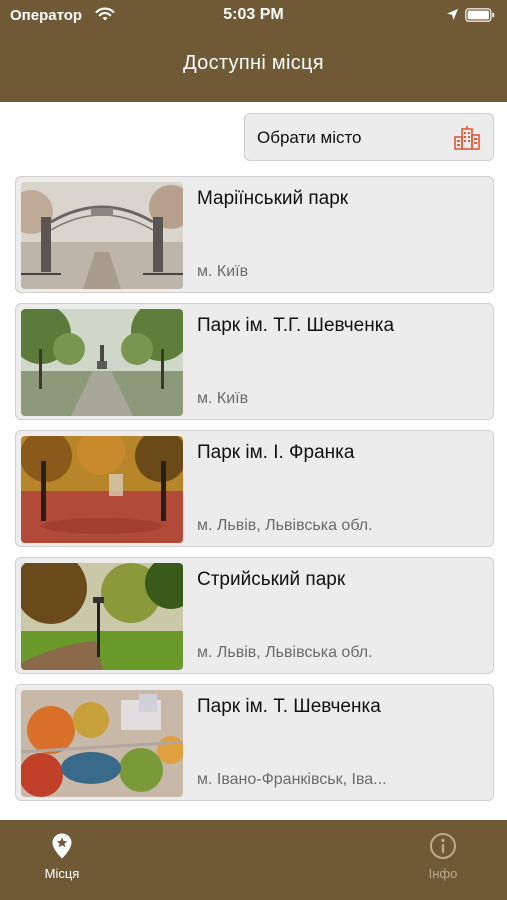  I want to click on place-title: Парк ім. І. Франка, so click(276, 452).